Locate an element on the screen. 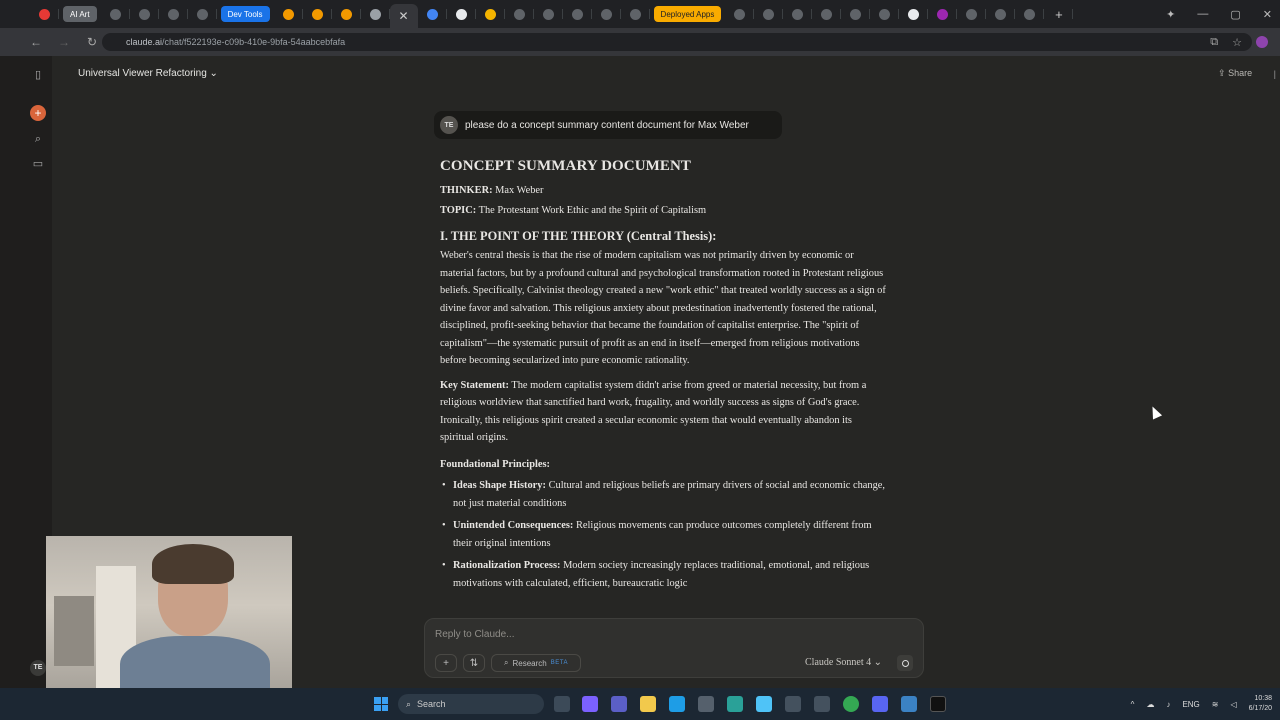 Image resolution: width=1280 pixels, height=720 pixels. tab-group-ai-art: AI Art is located at coordinates (80, 14).